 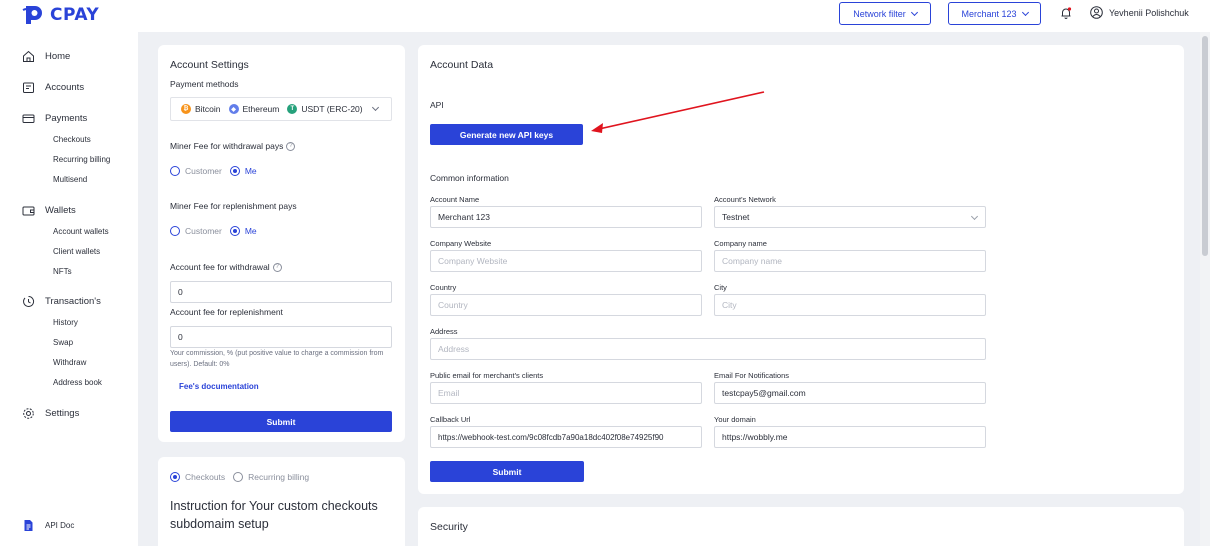 I want to click on company-website-input: Company Website, so click(x=566, y=261).